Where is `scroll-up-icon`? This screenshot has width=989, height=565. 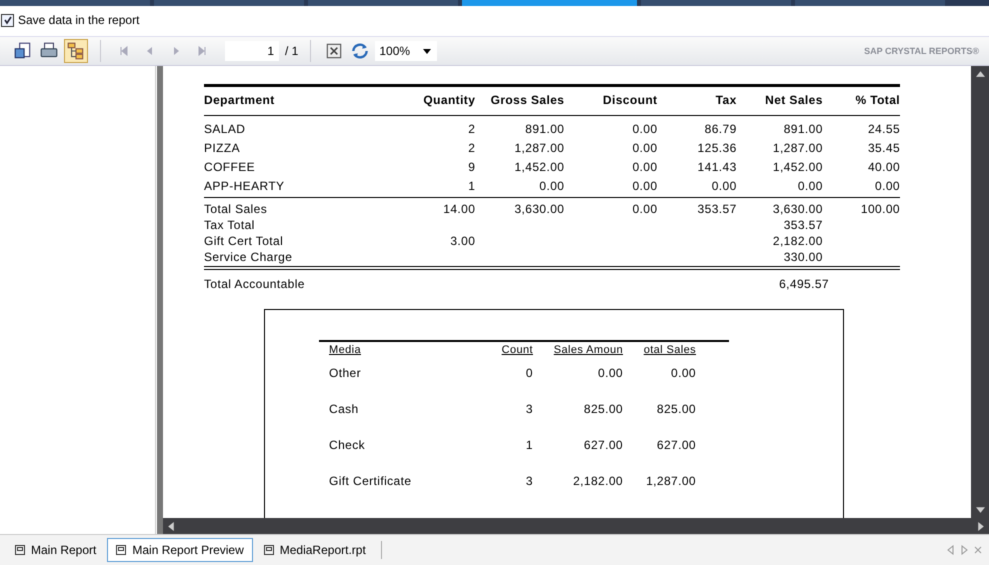 scroll-up-icon is located at coordinates (980, 74).